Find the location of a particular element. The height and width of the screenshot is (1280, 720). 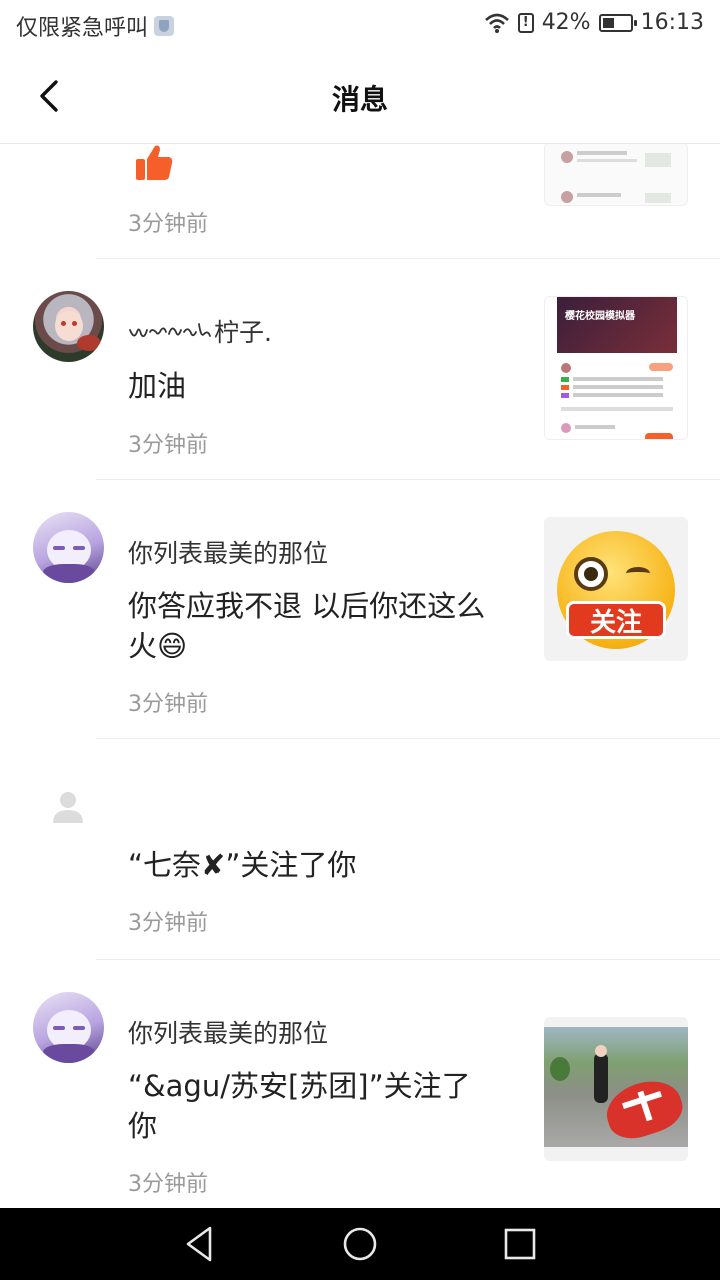

top-bar: 消息 is located at coordinates (360, 97).